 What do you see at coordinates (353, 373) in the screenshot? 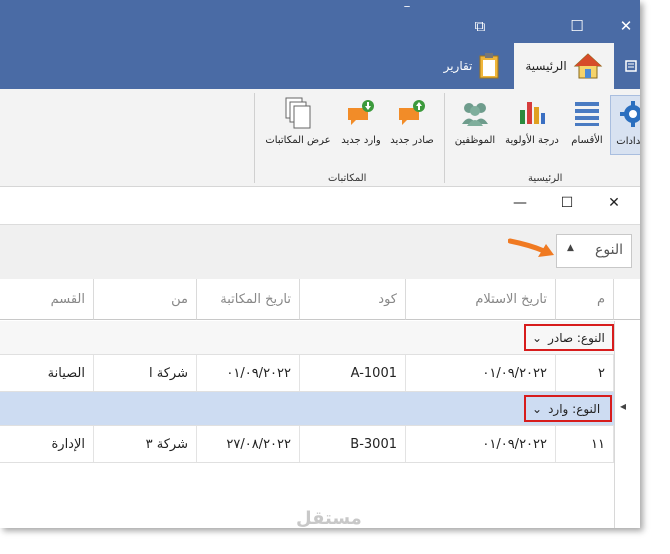
I see `cell-code: A-1001` at bounding box center [353, 373].